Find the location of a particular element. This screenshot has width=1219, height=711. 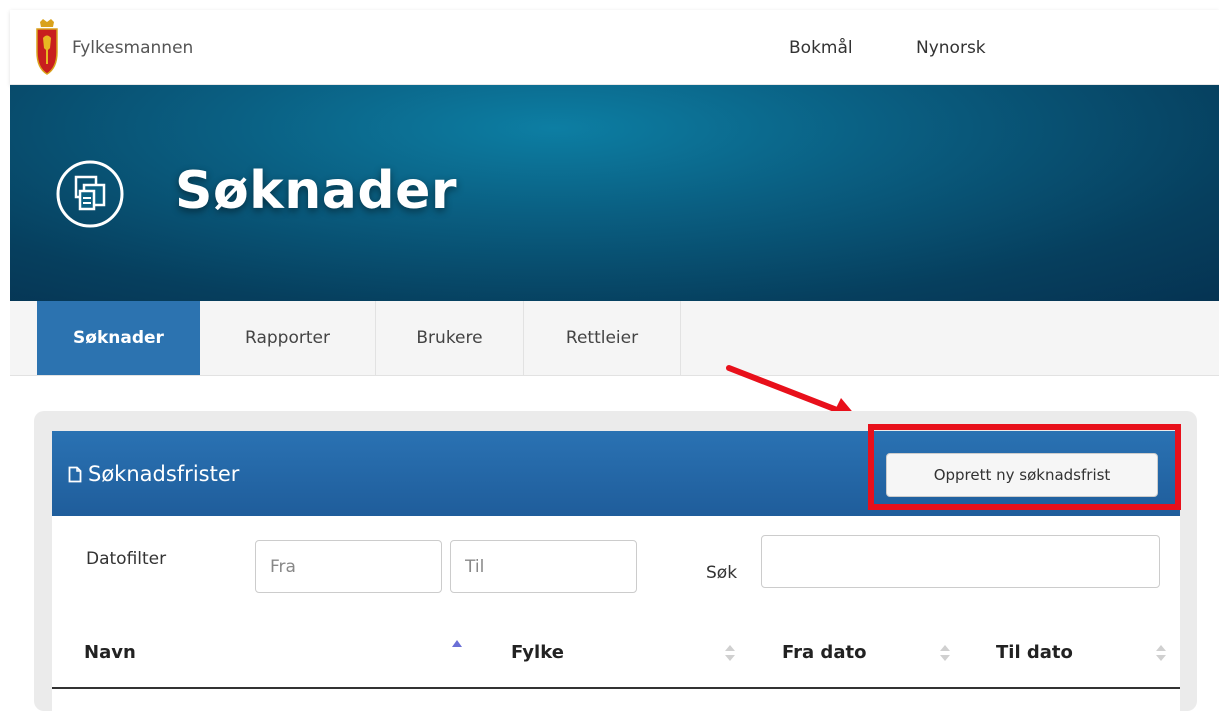

tab-rapporter: Rapporter is located at coordinates (288, 338).